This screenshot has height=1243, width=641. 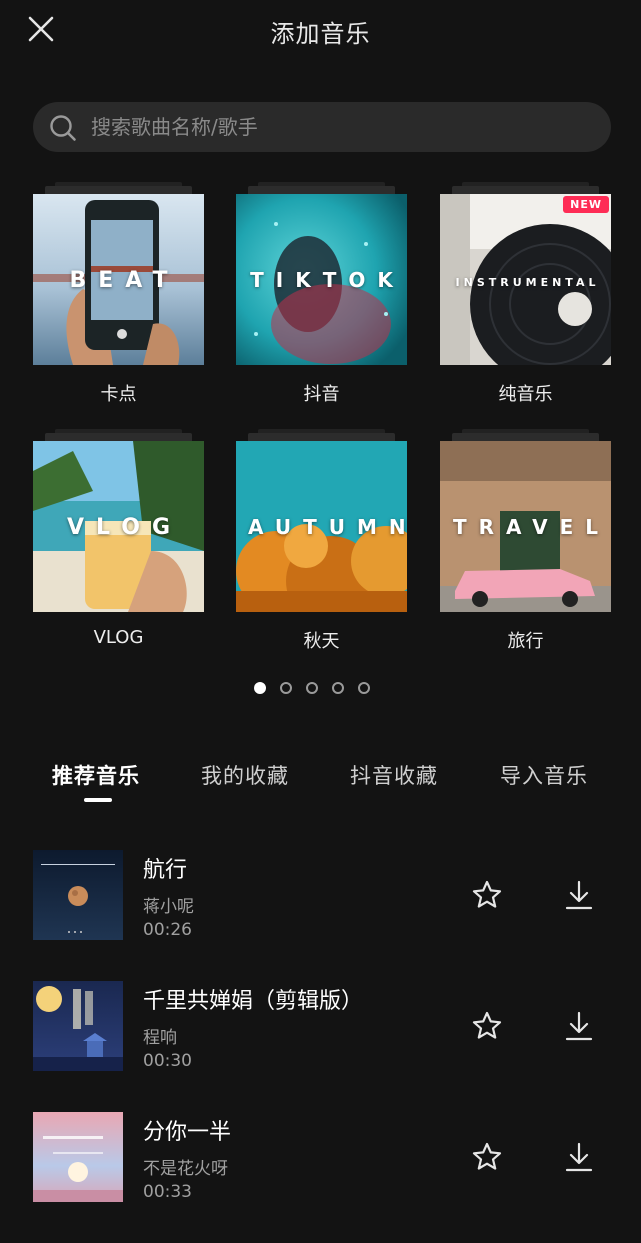 I want to click on song-artist: 不是花火呀, so click(x=185, y=1169).